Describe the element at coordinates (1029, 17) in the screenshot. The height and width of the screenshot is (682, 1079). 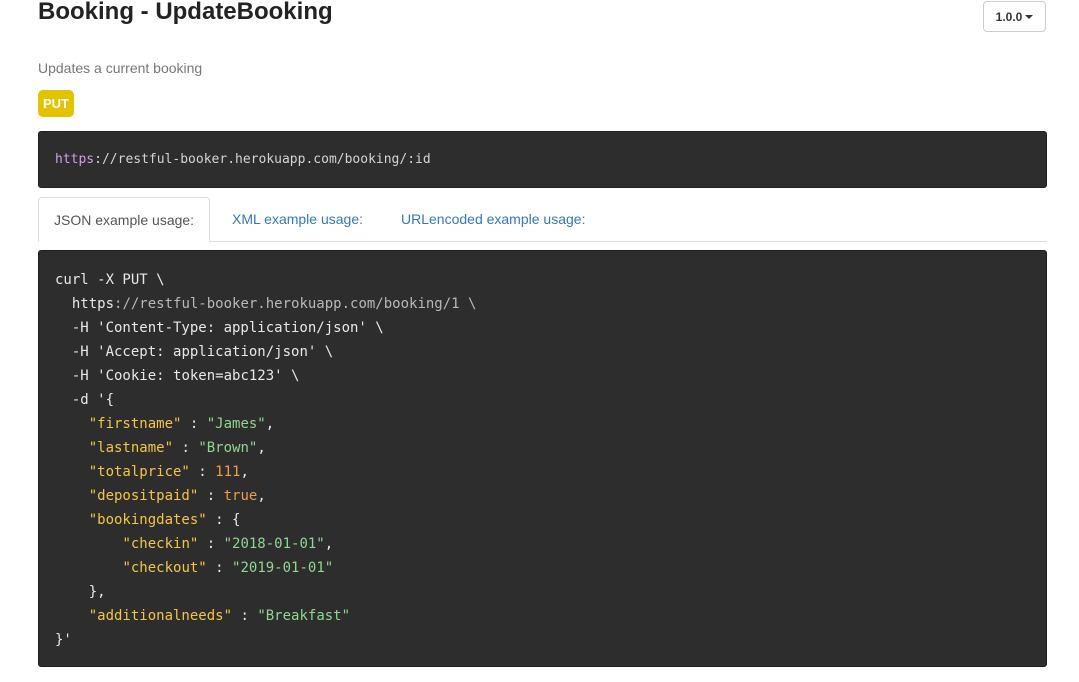
I see `caret-down-icon` at that location.